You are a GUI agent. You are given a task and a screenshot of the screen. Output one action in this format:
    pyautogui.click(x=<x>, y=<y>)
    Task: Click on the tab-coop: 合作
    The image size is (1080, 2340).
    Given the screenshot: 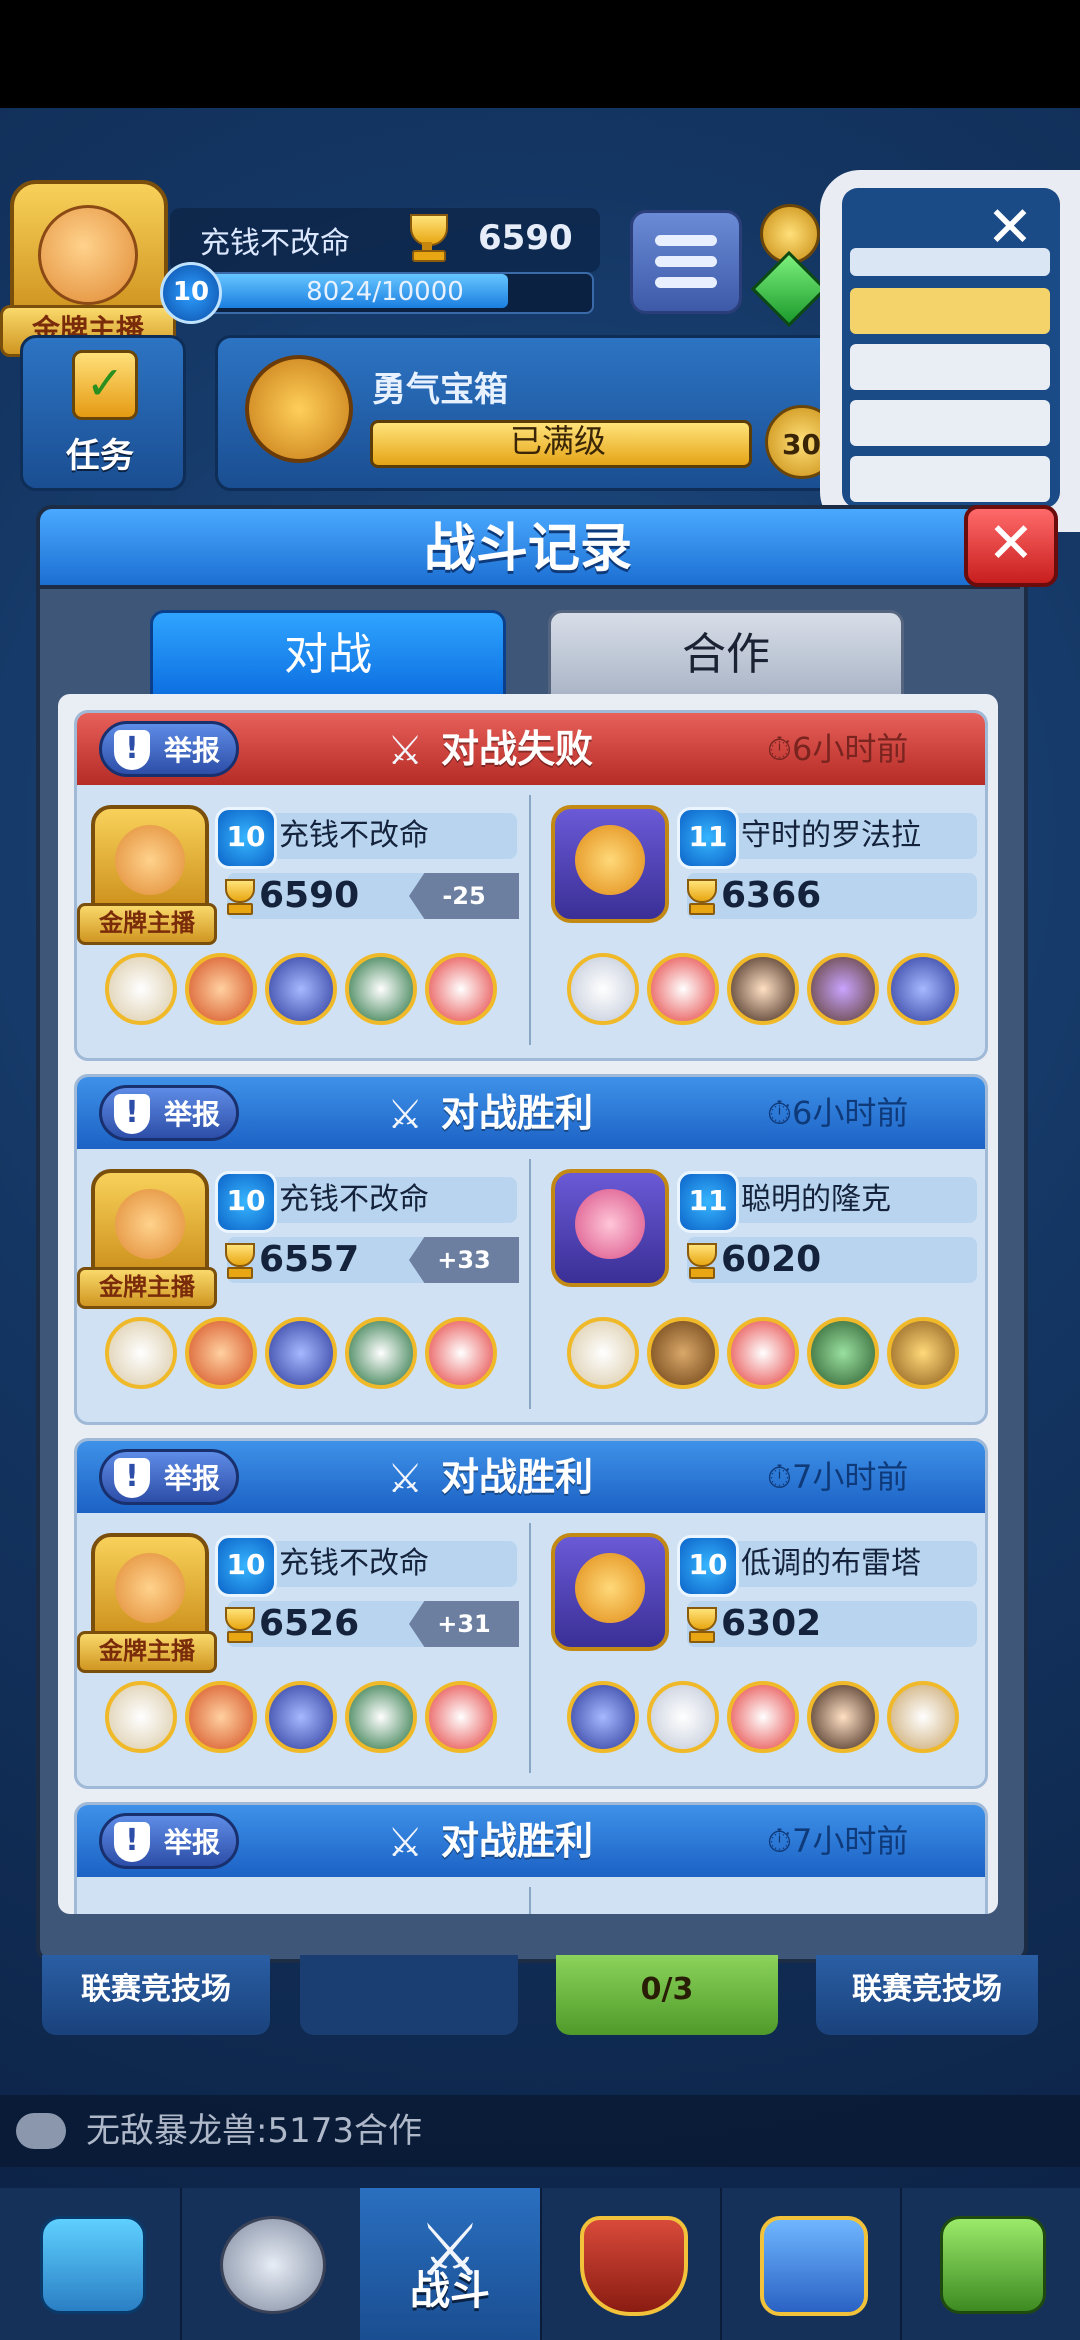 What is the action you would take?
    pyautogui.click(x=726, y=655)
    